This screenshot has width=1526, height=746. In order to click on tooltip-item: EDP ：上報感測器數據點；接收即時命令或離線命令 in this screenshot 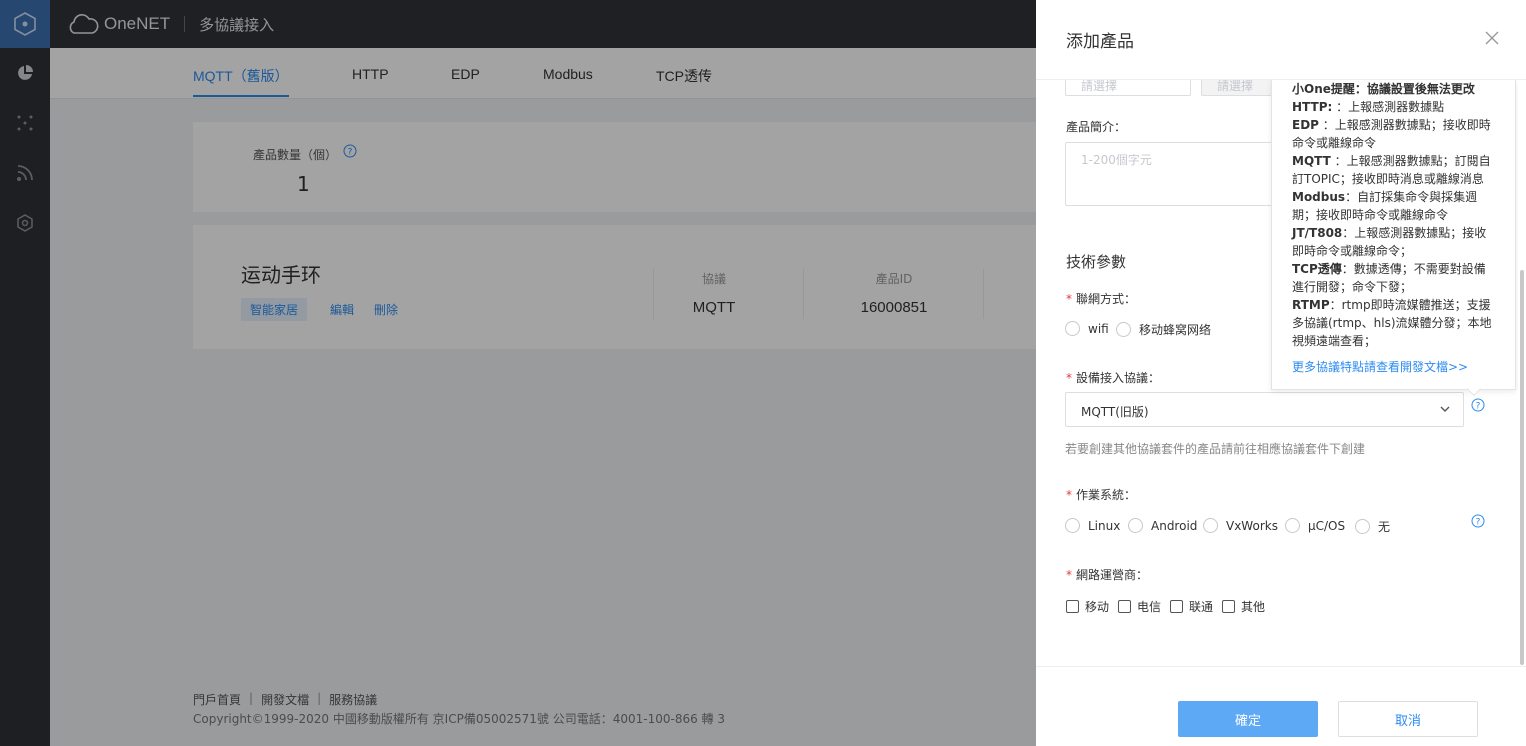, I will do `click(1394, 134)`.